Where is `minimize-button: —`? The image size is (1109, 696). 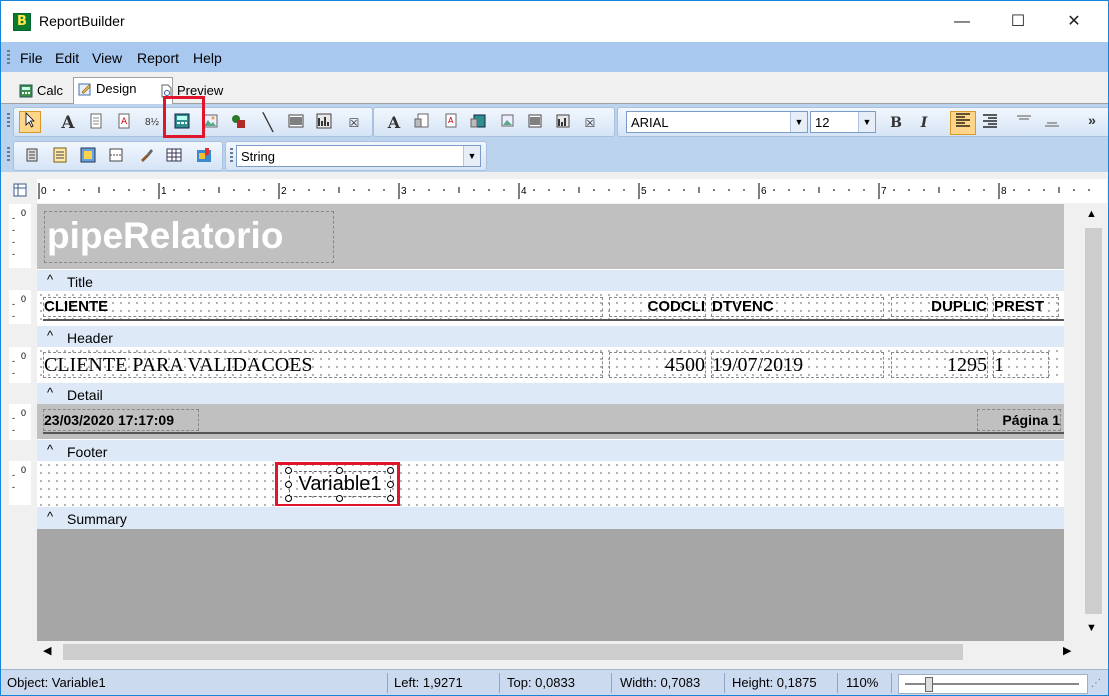 minimize-button: — is located at coordinates (962, 21).